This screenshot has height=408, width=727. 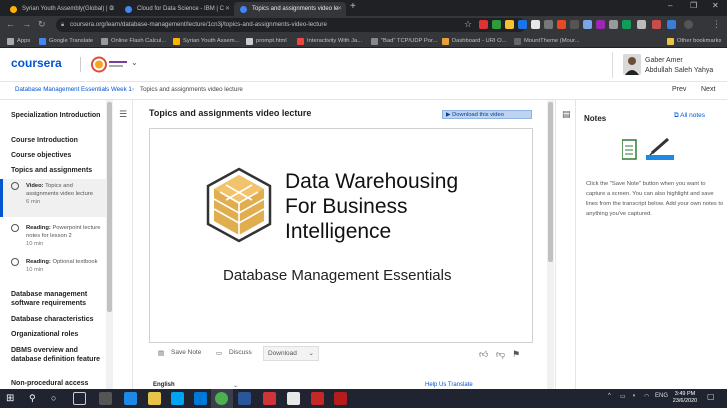 I want to click on windows-start-icon: ⊞, so click(x=12, y=398).